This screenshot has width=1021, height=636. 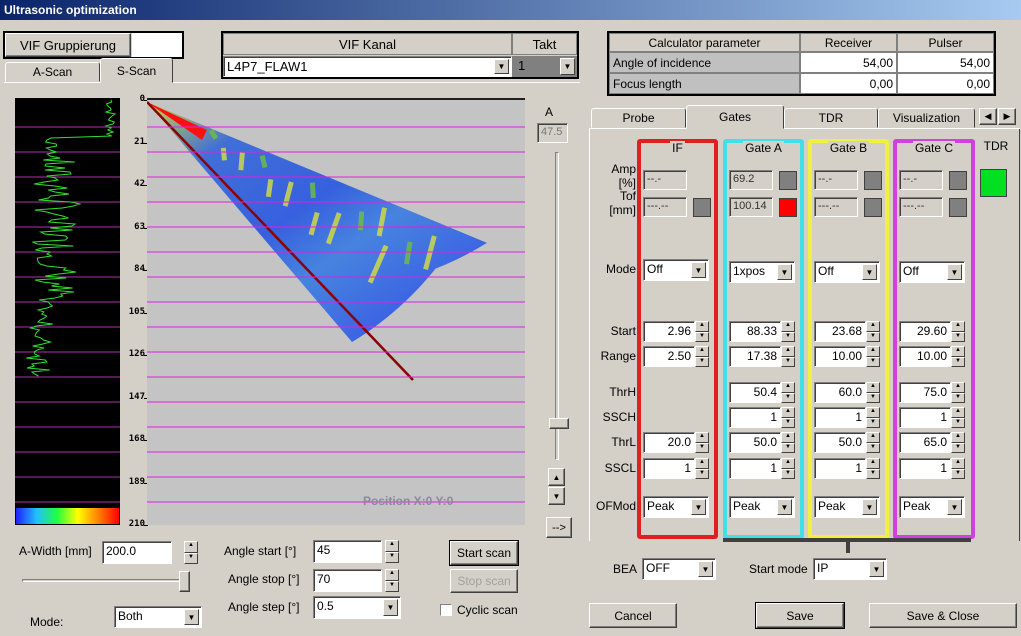 I want to click on start-input: 2.96, so click(x=669, y=331).